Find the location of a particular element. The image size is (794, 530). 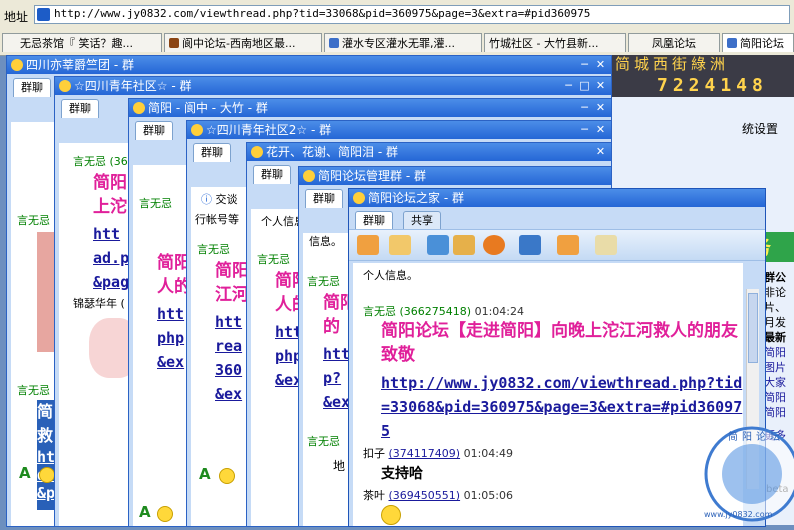

sender-name: 茶叶 is located at coordinates (374, 495).